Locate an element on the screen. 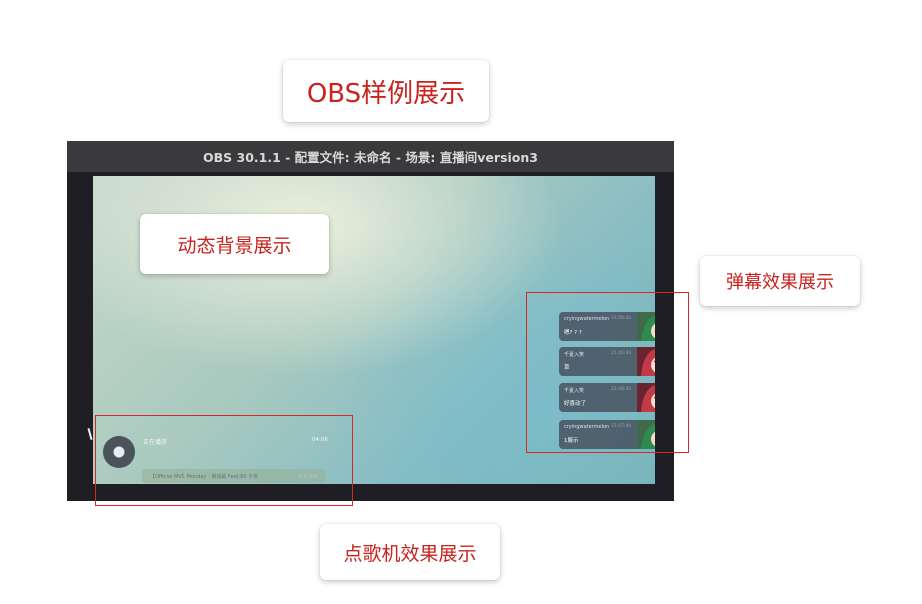 The image size is (922, 604). danmaku-callout: 弹幕效果展示 is located at coordinates (780, 281).